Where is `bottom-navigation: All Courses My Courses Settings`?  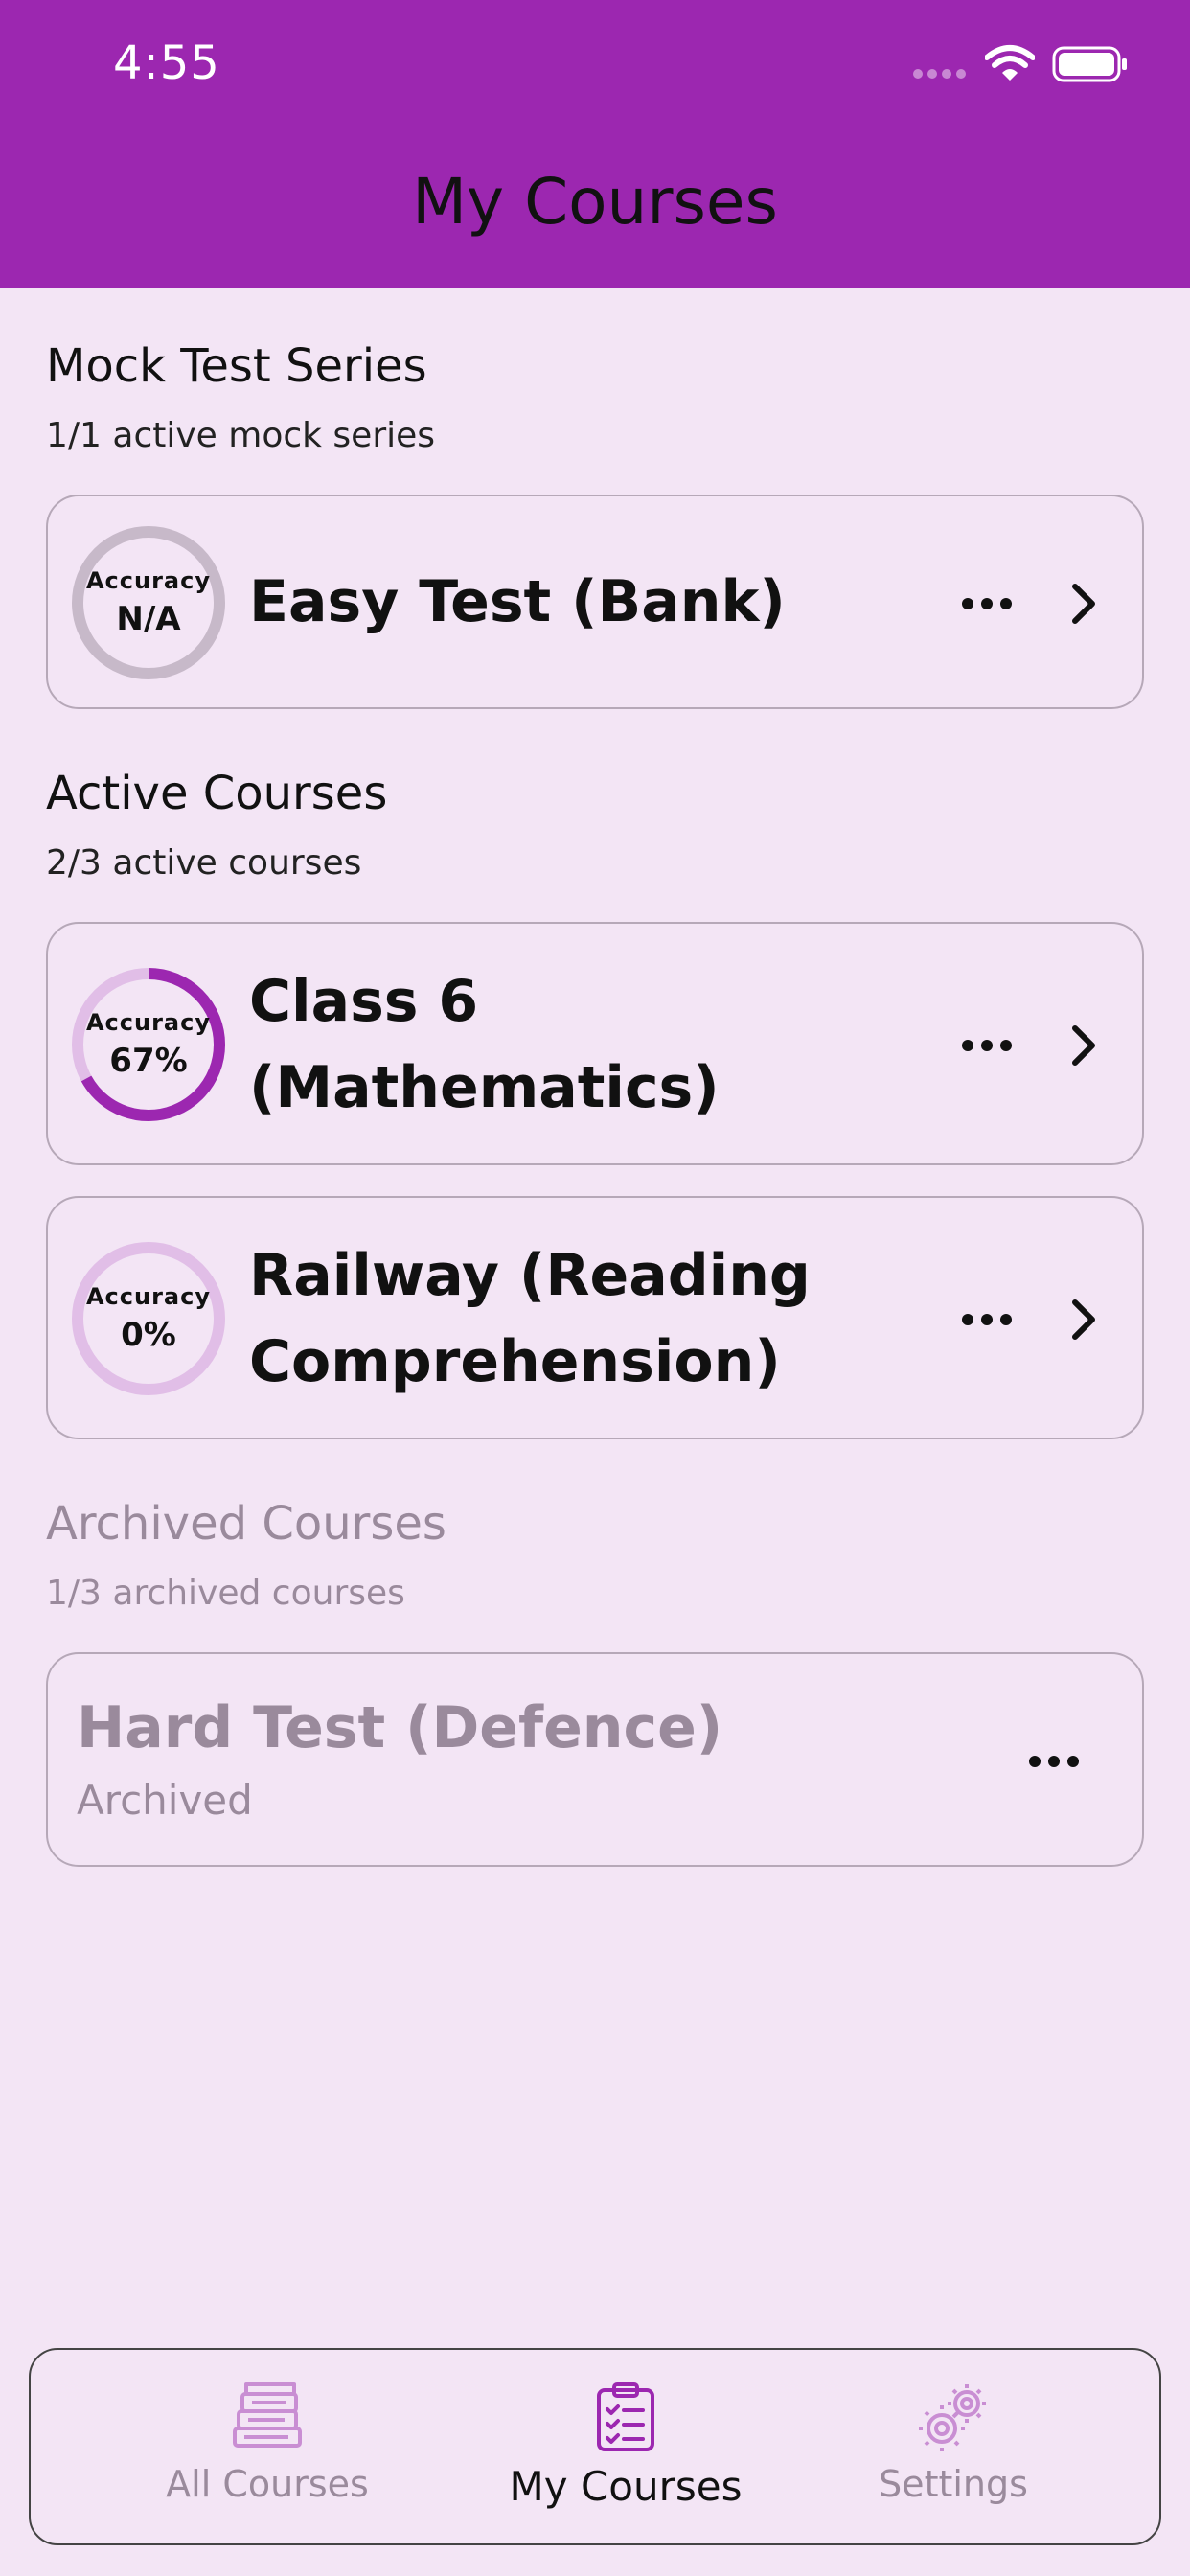 bottom-navigation: All Courses My Courses Settings is located at coordinates (595, 2446).